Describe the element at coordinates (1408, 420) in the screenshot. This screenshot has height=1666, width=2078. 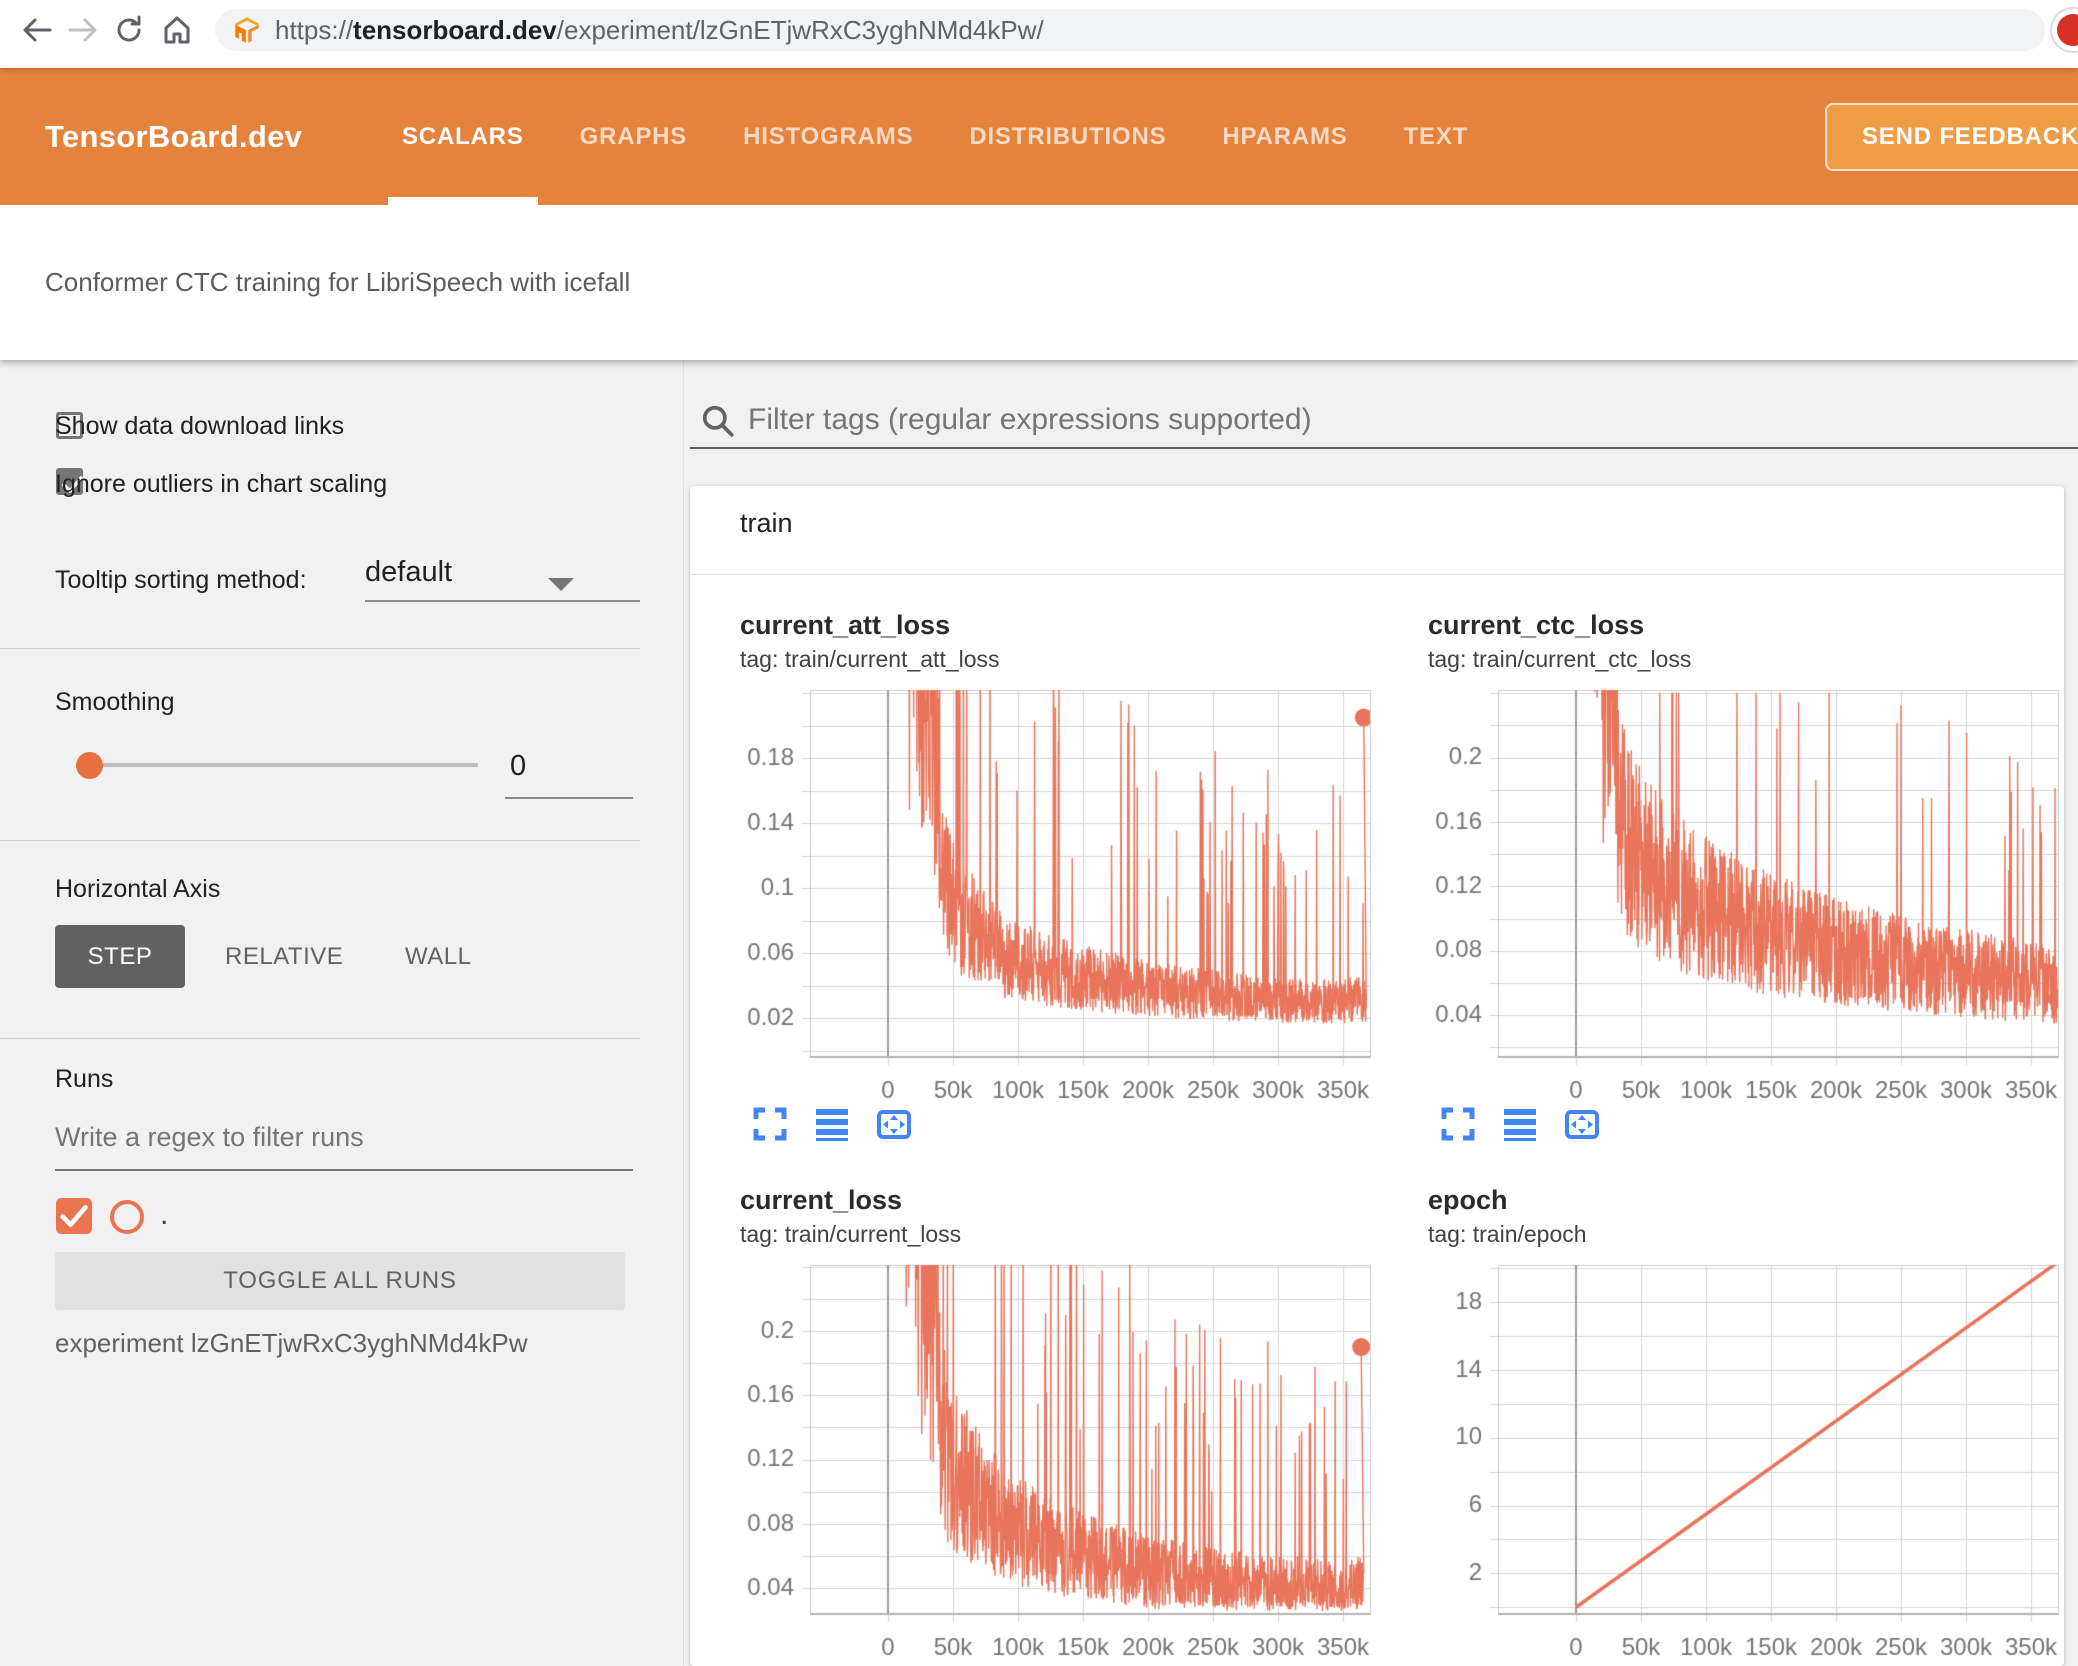
I see `filter-tags-input` at that location.